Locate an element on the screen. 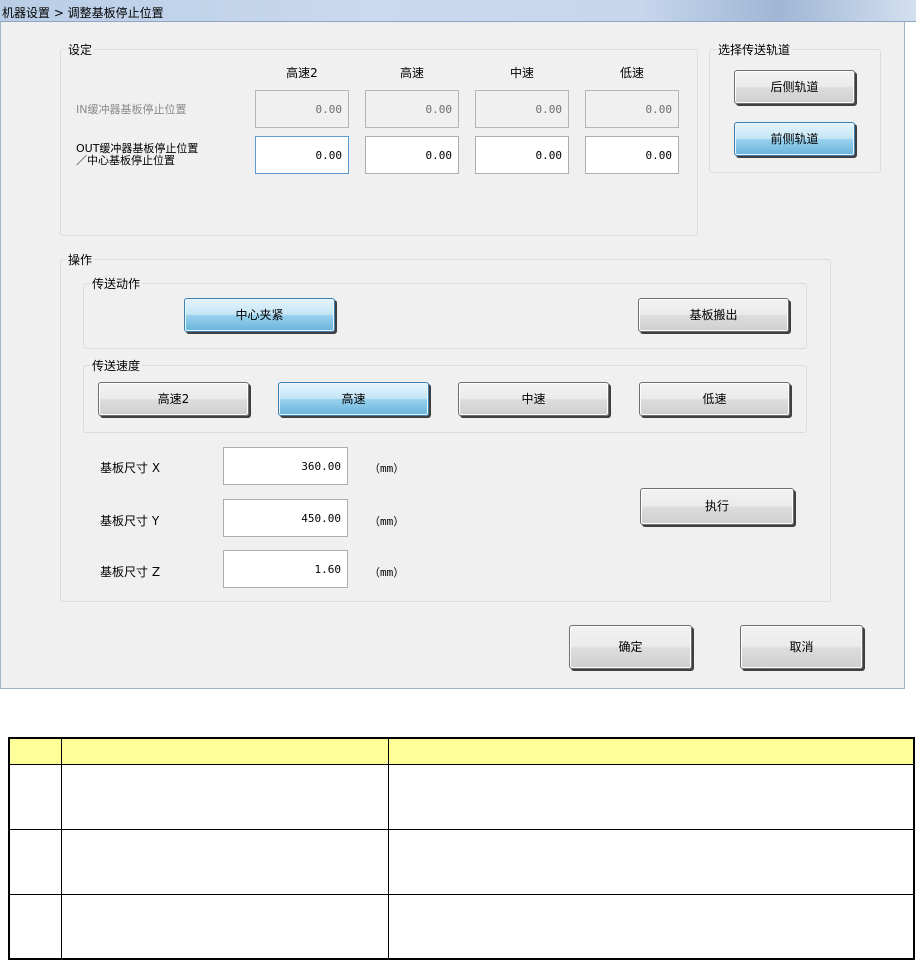 The image size is (916, 962). board-size-x-field: 360.00 is located at coordinates (285, 466).